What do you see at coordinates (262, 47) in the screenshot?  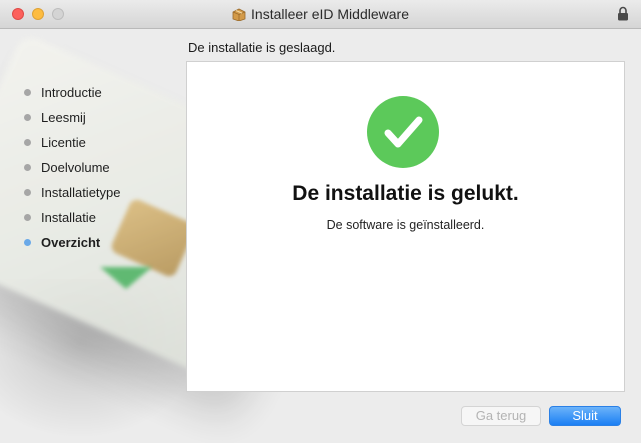 I see `page-heading: De installatie is geslaagd.` at bounding box center [262, 47].